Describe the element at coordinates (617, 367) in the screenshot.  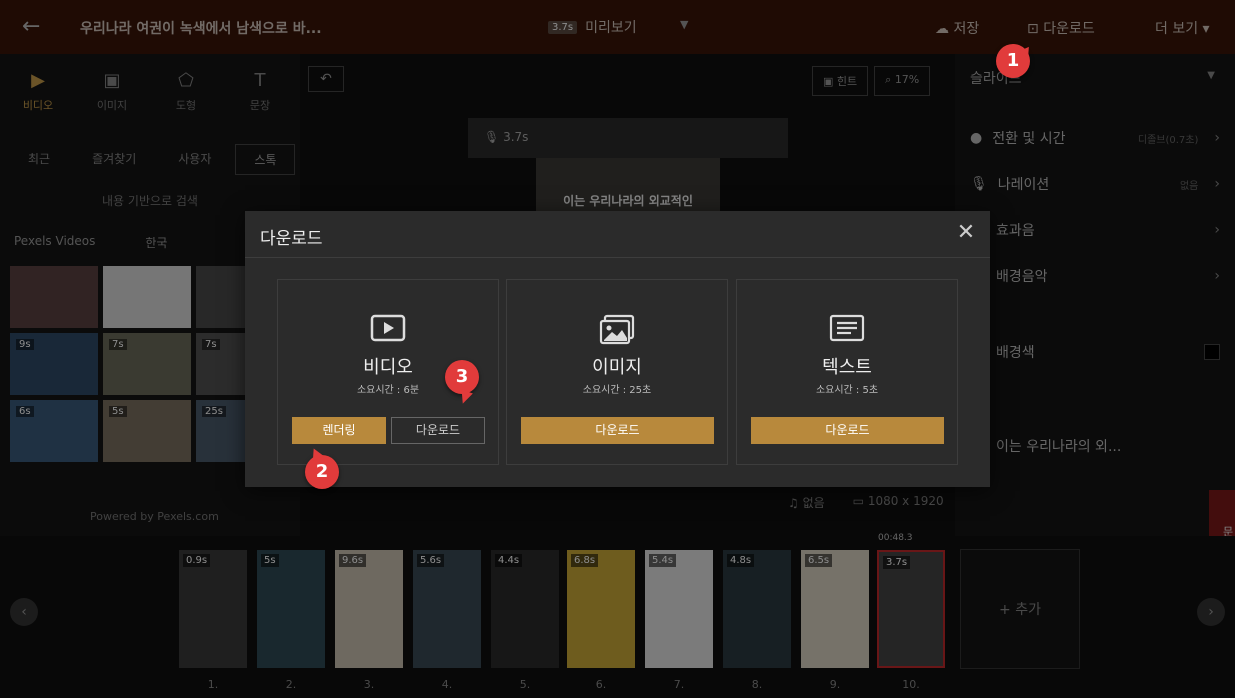
I see `card-title: 이미지` at that location.